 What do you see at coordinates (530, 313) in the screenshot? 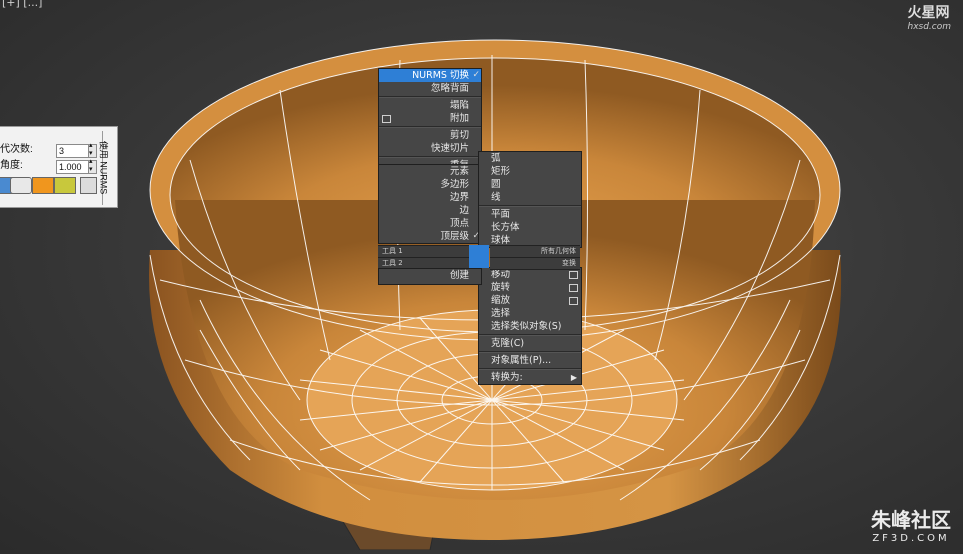
I see `menu-item: 选择` at bounding box center [530, 313].